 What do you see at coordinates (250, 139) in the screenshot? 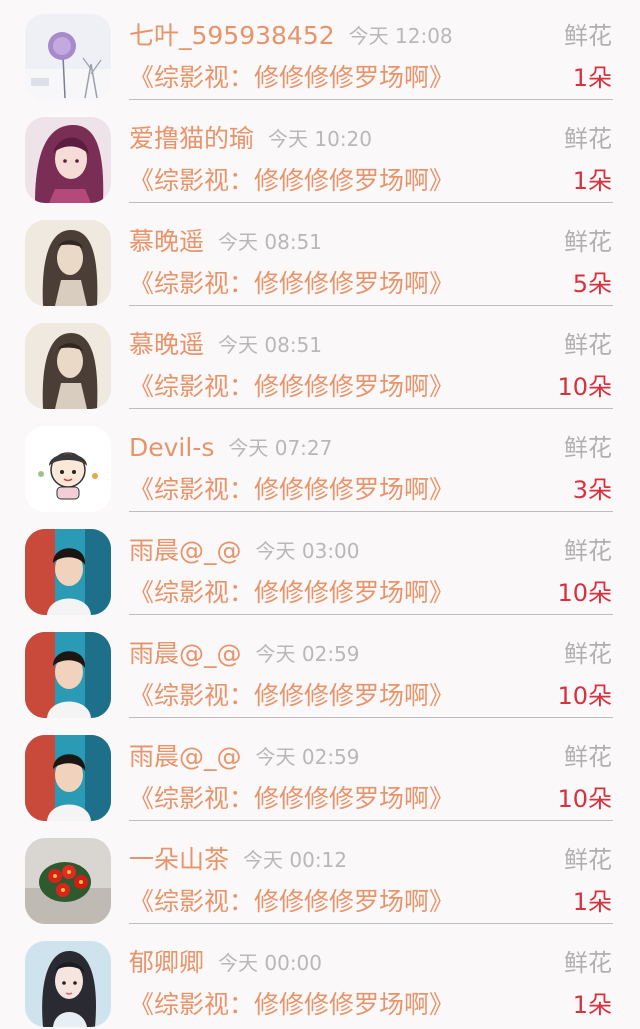
I see `user-name: 爱撸猫的瑜 今天 10:20` at bounding box center [250, 139].